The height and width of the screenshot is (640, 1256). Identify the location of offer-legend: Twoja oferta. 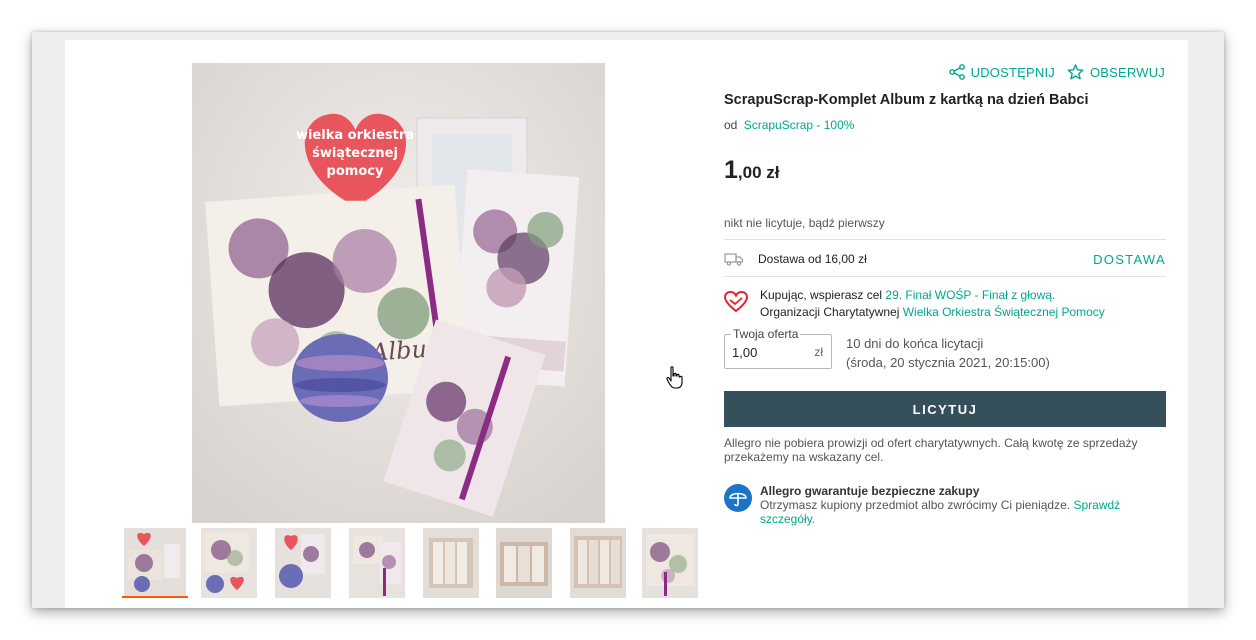
(766, 334).